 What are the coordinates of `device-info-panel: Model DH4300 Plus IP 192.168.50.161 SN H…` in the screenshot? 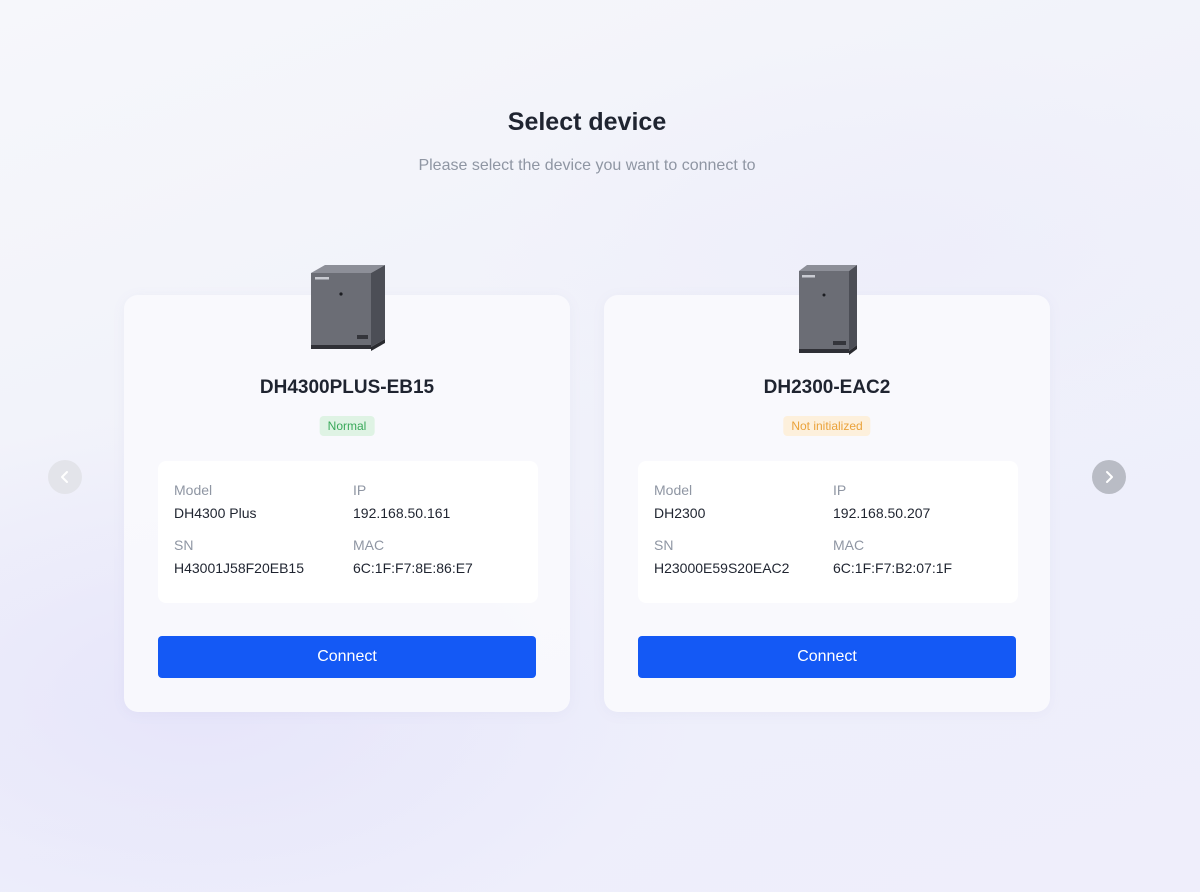 It's located at (348, 532).